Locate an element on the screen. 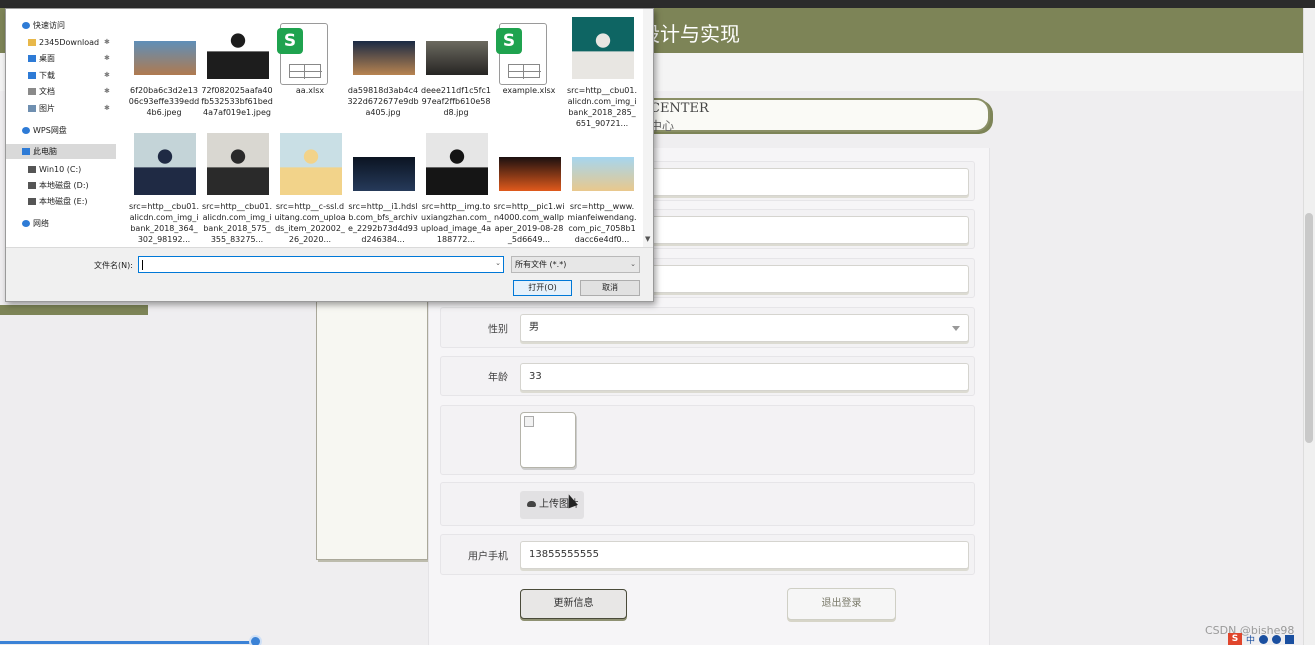  page-scrollbar is located at coordinates (1309, 326).